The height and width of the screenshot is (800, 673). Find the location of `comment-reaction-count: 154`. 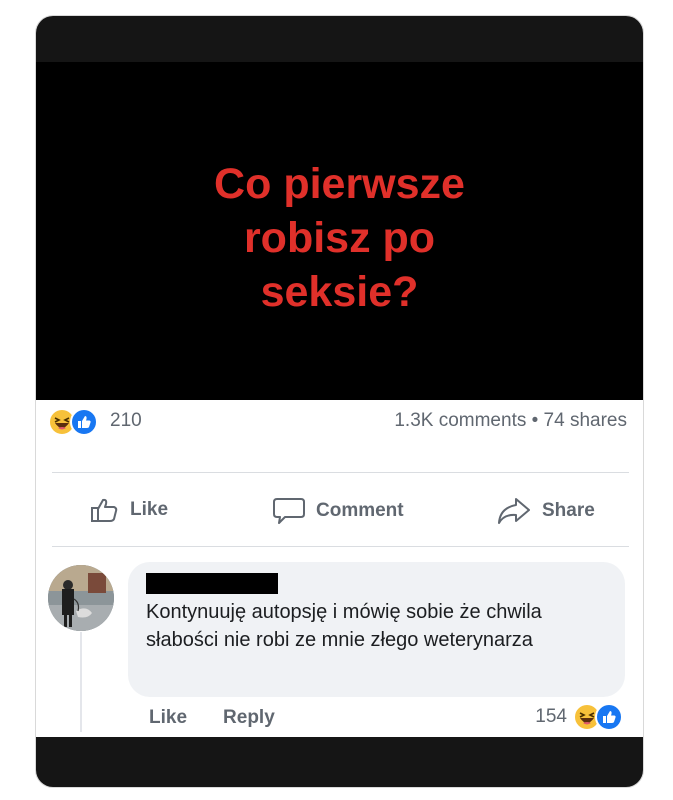

comment-reaction-count: 154 is located at coordinates (551, 716).